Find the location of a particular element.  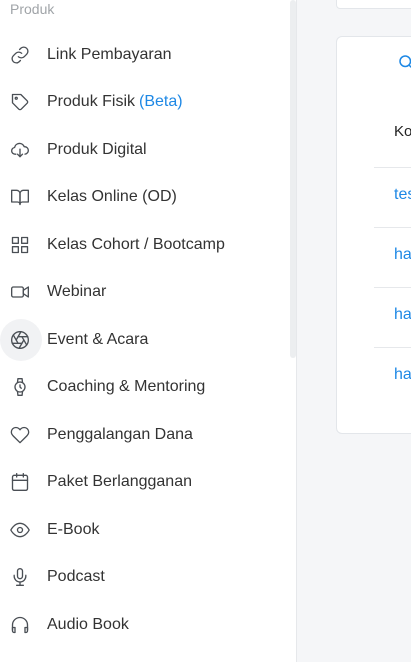

sidebar-item-label: Produk Fisik is located at coordinates (91, 102).